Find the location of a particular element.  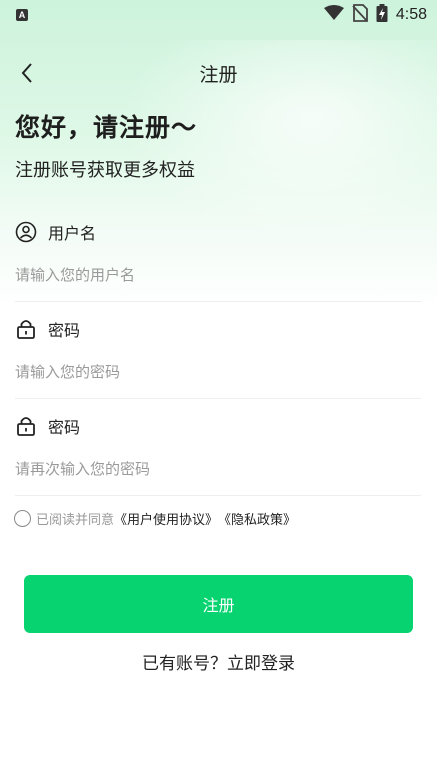

agreement-prefix: 已阅读并同意 is located at coordinates (75, 520).